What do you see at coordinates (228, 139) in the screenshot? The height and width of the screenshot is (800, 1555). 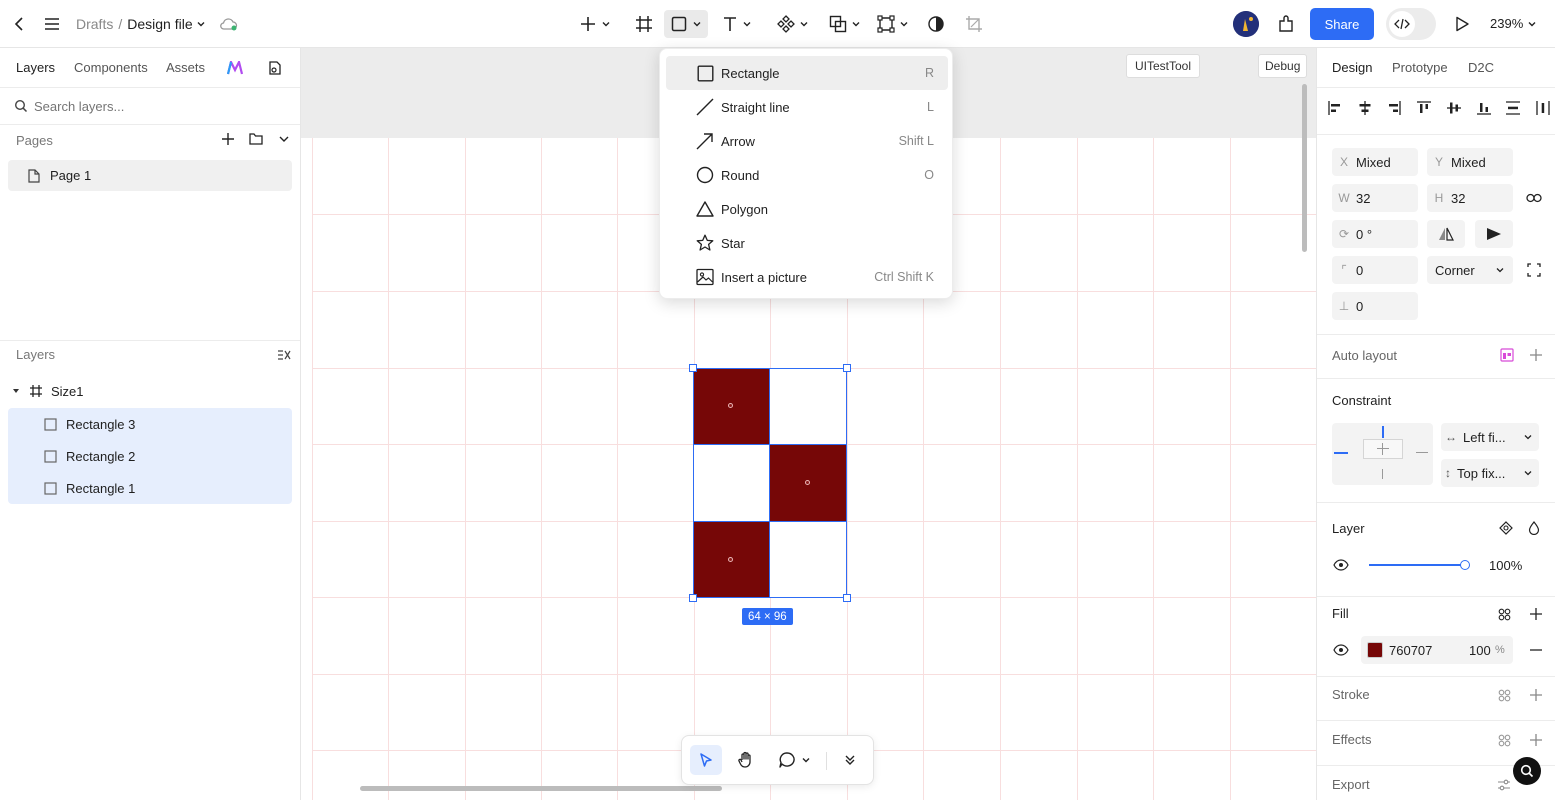 I see `add-page-icon` at bounding box center [228, 139].